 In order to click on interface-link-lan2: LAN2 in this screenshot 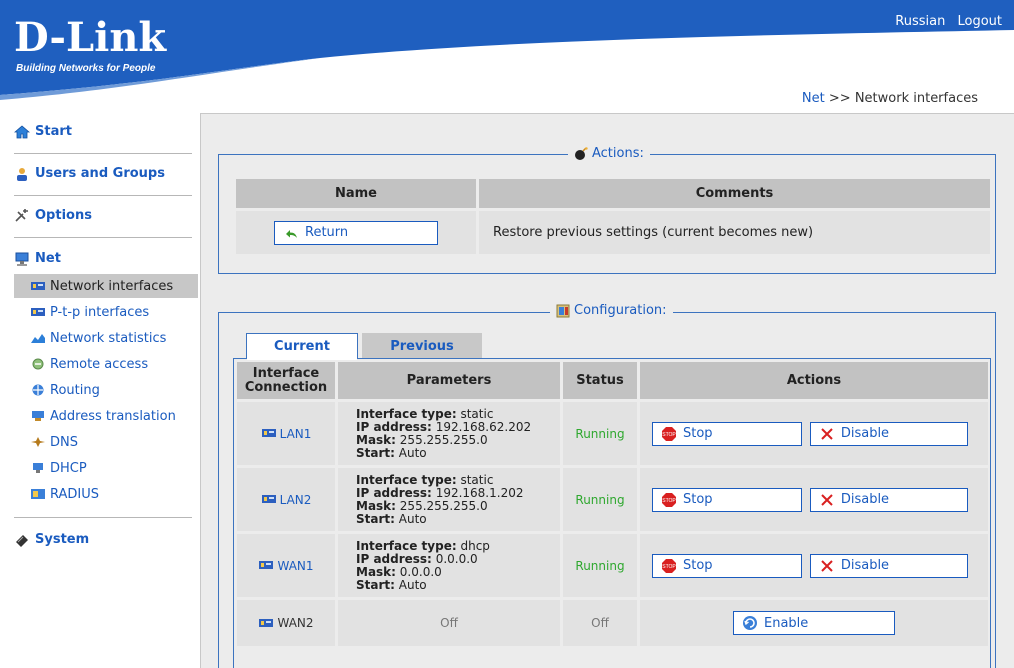, I will do `click(286, 500)`.